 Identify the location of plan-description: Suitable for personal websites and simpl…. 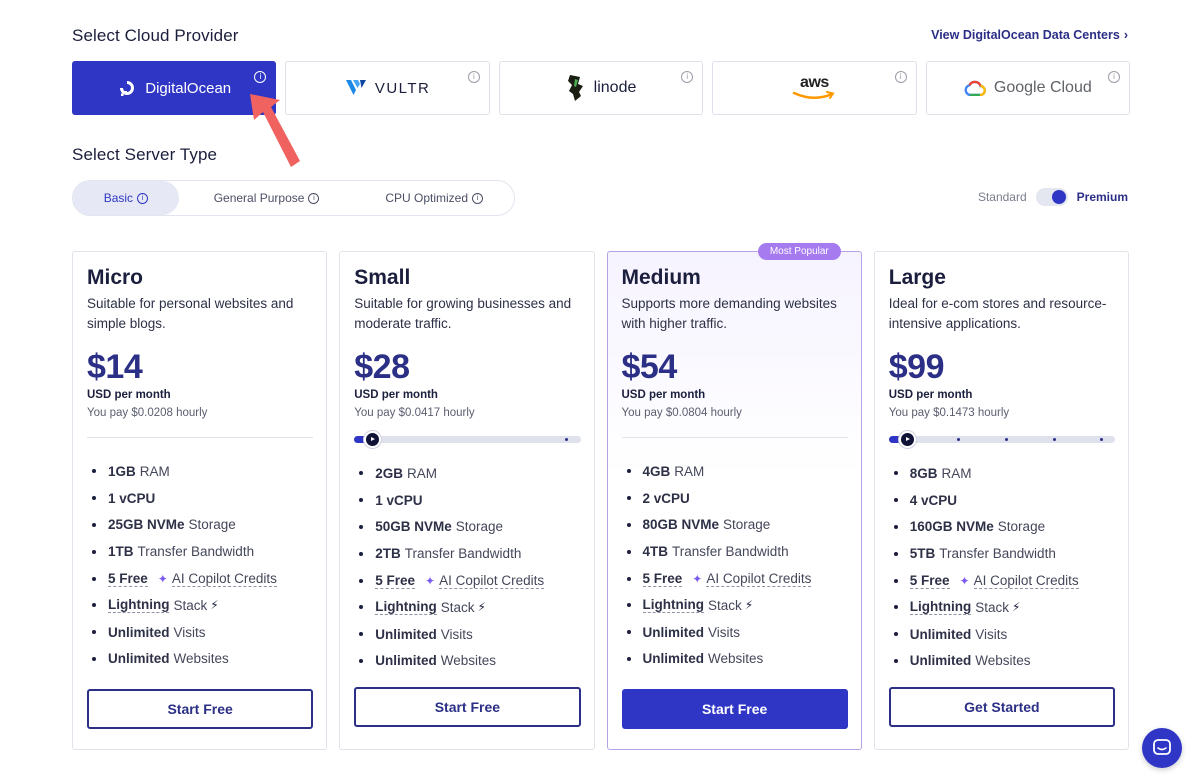
(190, 313).